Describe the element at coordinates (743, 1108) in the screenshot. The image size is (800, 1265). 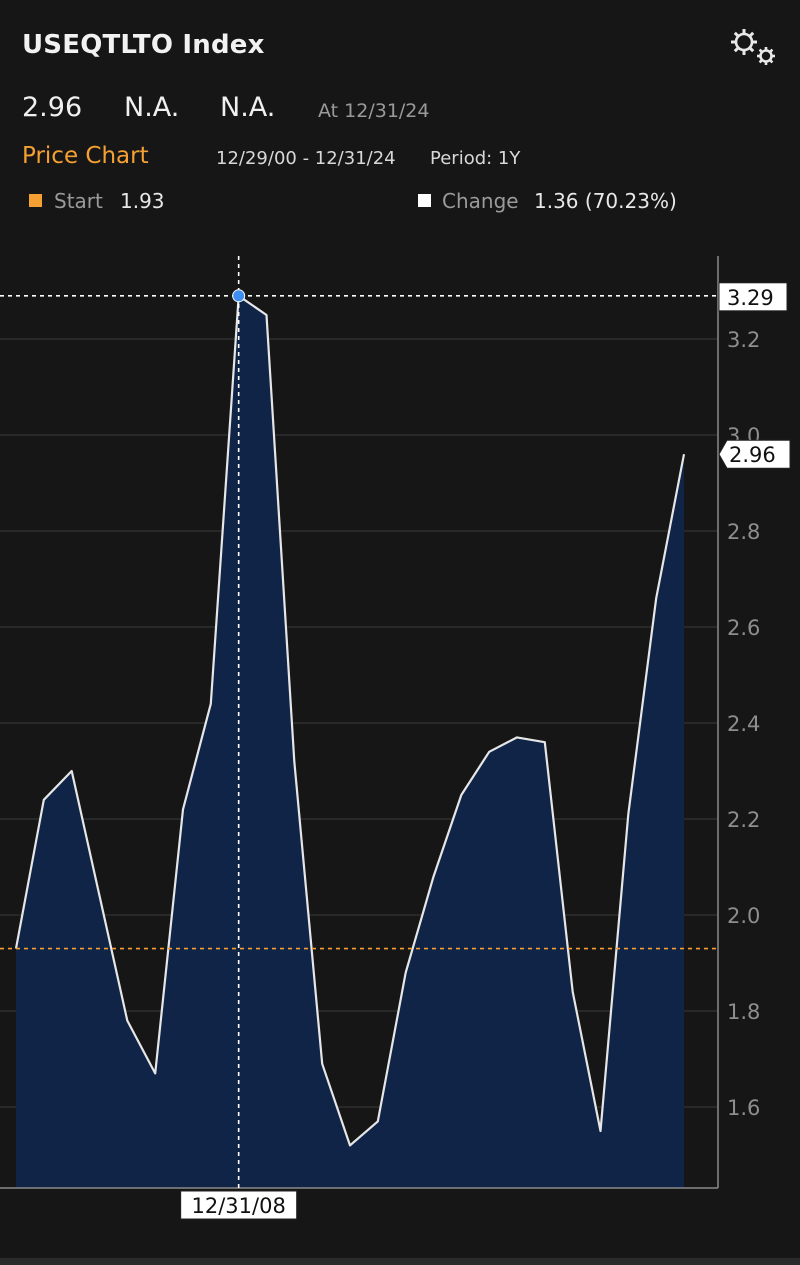
I see `y-tick-label: 1.6` at that location.